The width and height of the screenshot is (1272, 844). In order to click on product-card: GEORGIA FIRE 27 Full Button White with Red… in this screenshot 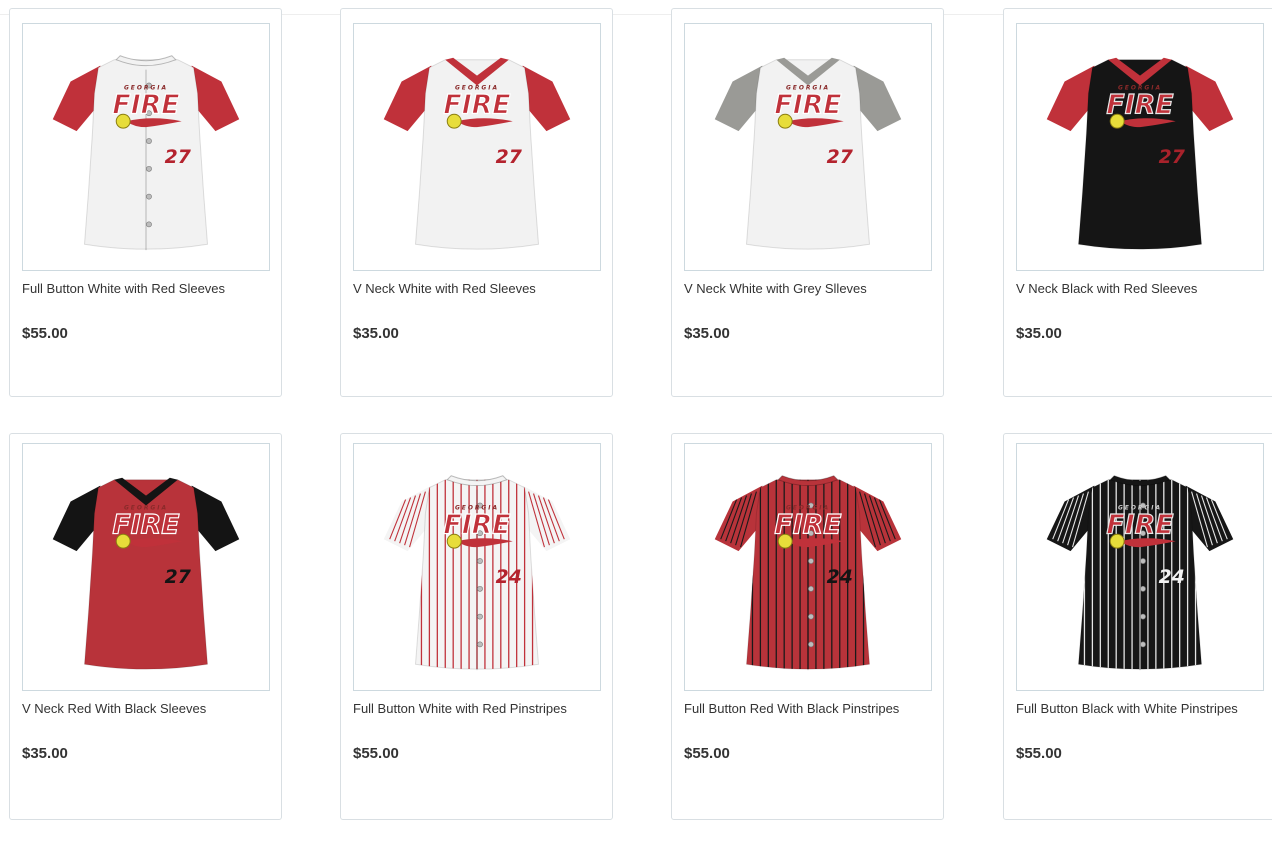, I will do `click(145, 202)`.